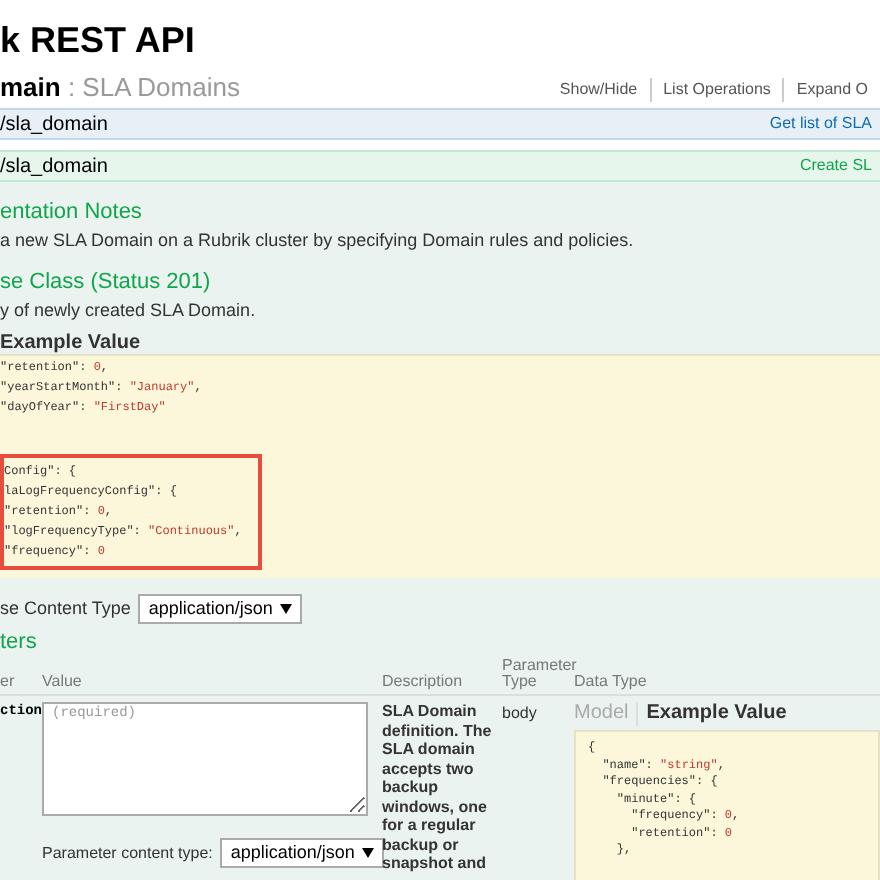 This screenshot has width=880, height=880. I want to click on resource-link: List Operations, so click(716, 90).